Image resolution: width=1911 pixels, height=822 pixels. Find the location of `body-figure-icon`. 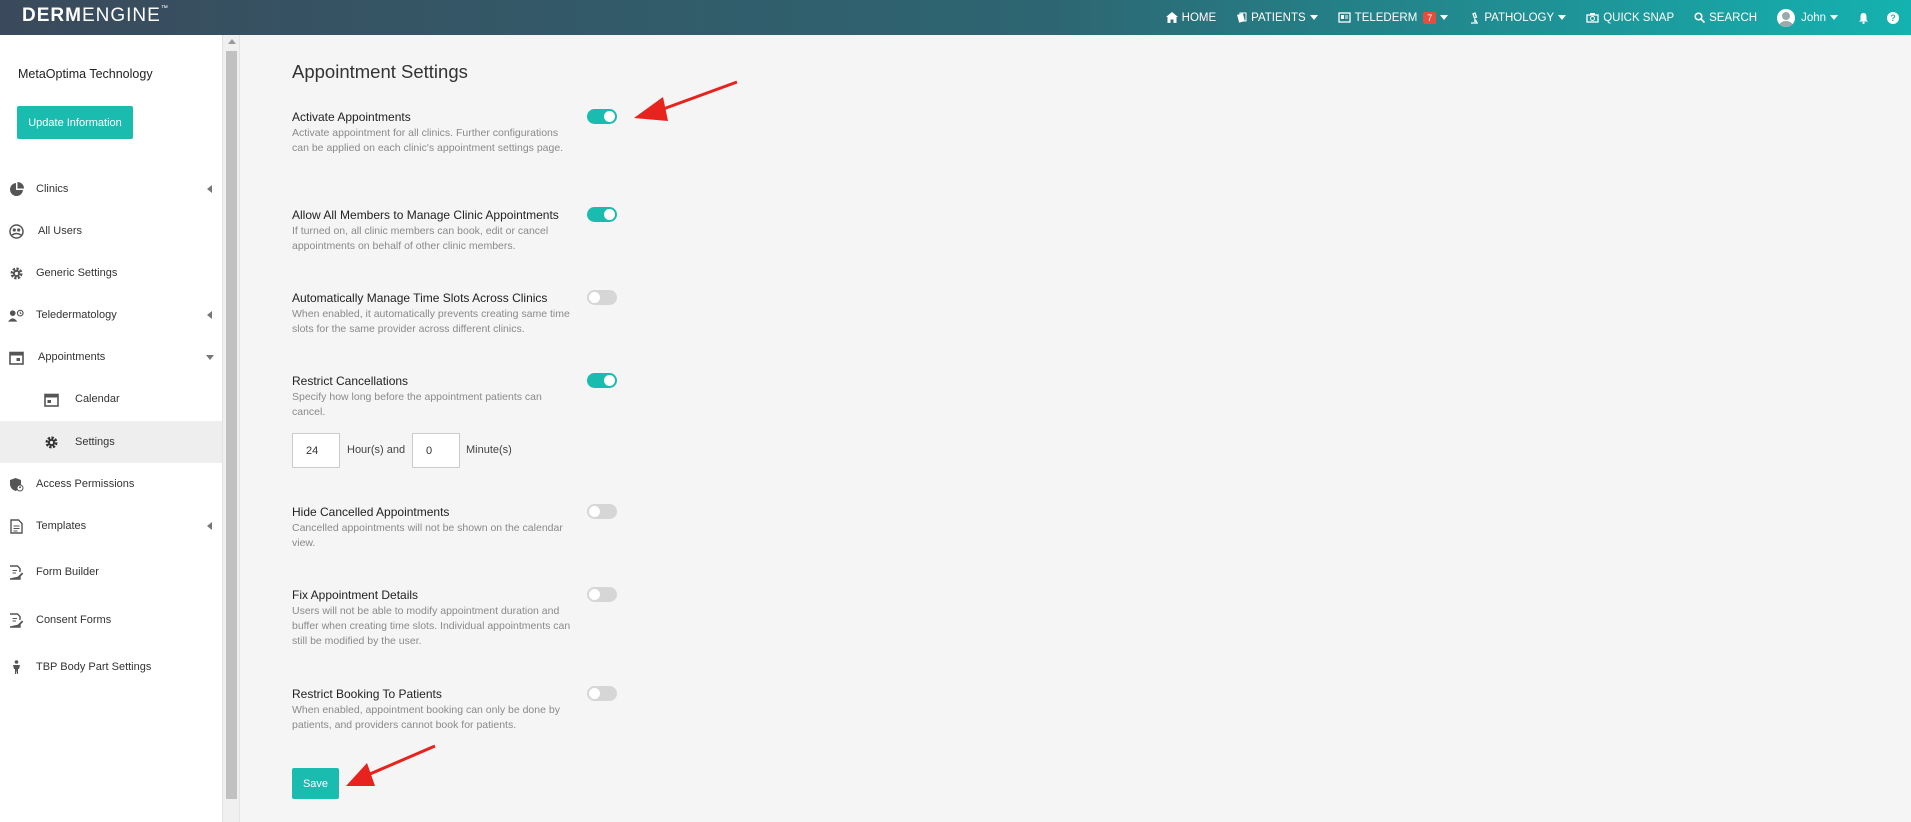

body-figure-icon is located at coordinates (16, 667).